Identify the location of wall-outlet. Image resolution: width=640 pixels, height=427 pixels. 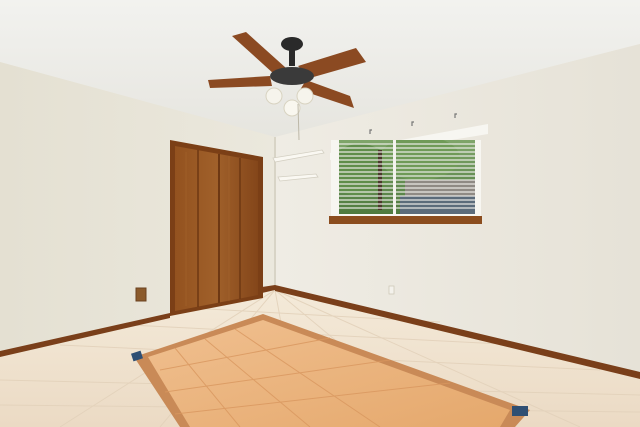
(141, 294).